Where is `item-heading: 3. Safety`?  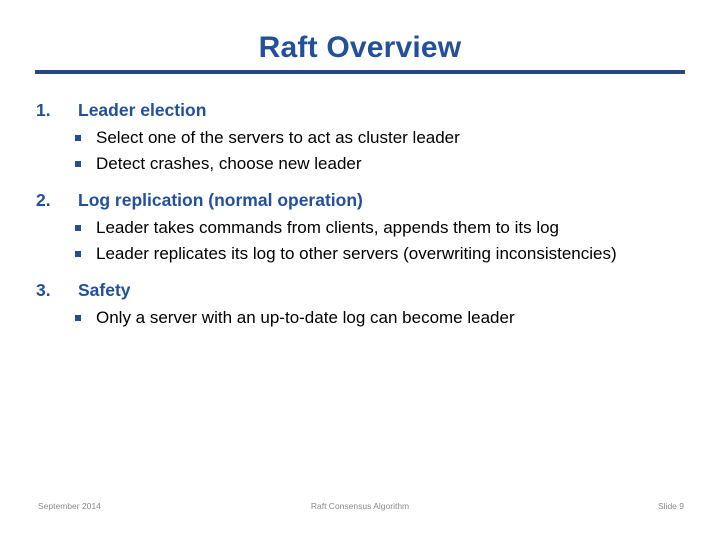 item-heading: 3. Safety is located at coordinates (360, 290).